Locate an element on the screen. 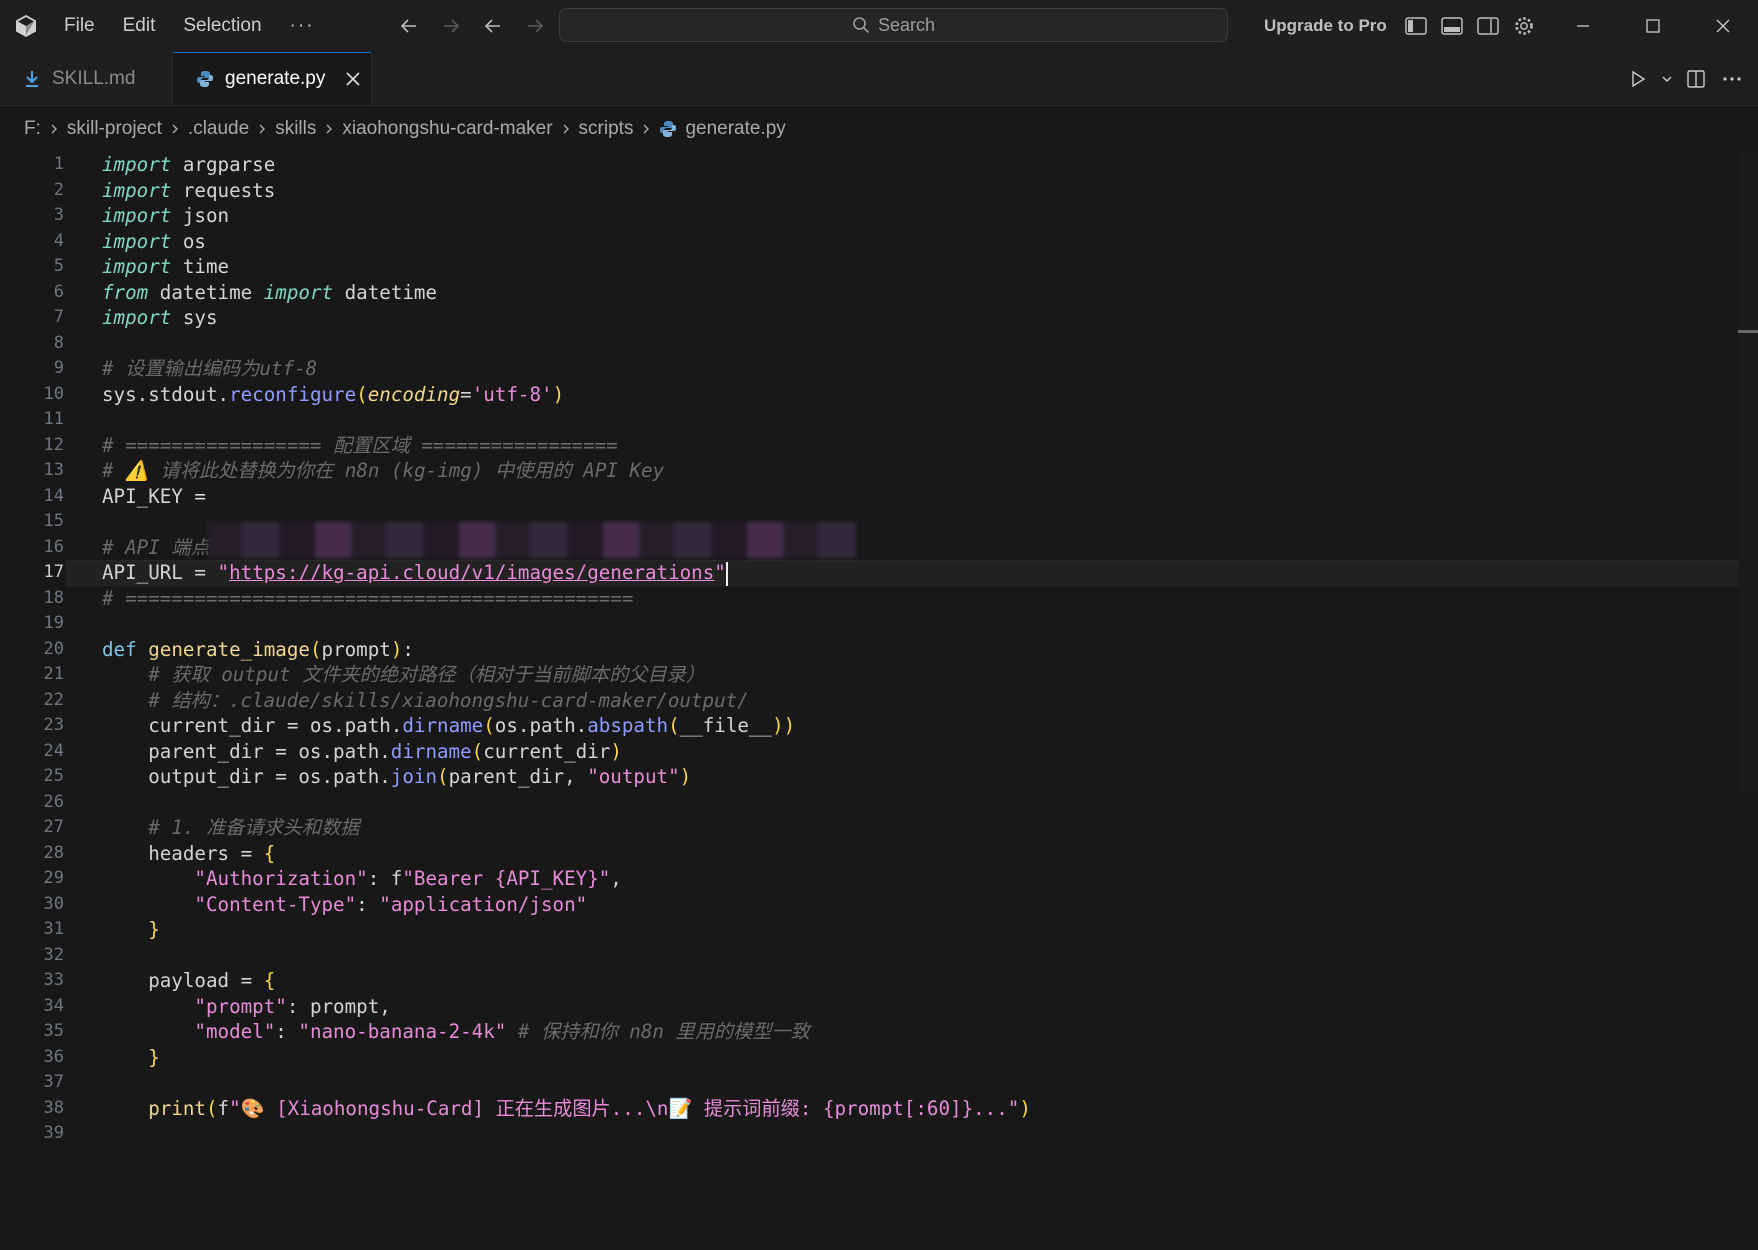 This screenshot has height=1250, width=1758. line-number: 37 is located at coordinates (53, 1082).